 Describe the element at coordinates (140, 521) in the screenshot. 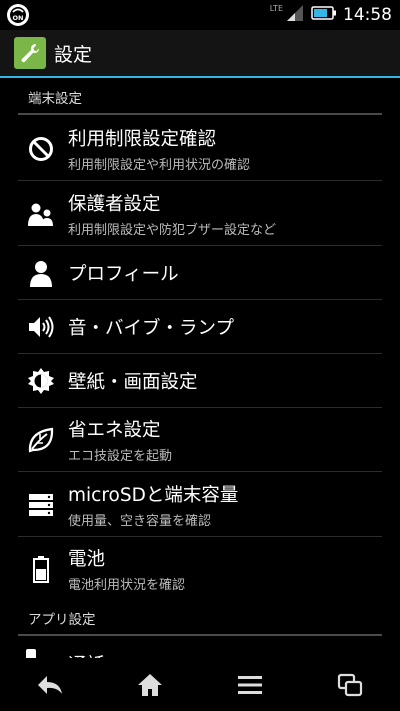

I see `item-subtitle: 使用量、空き容量を確認` at that location.